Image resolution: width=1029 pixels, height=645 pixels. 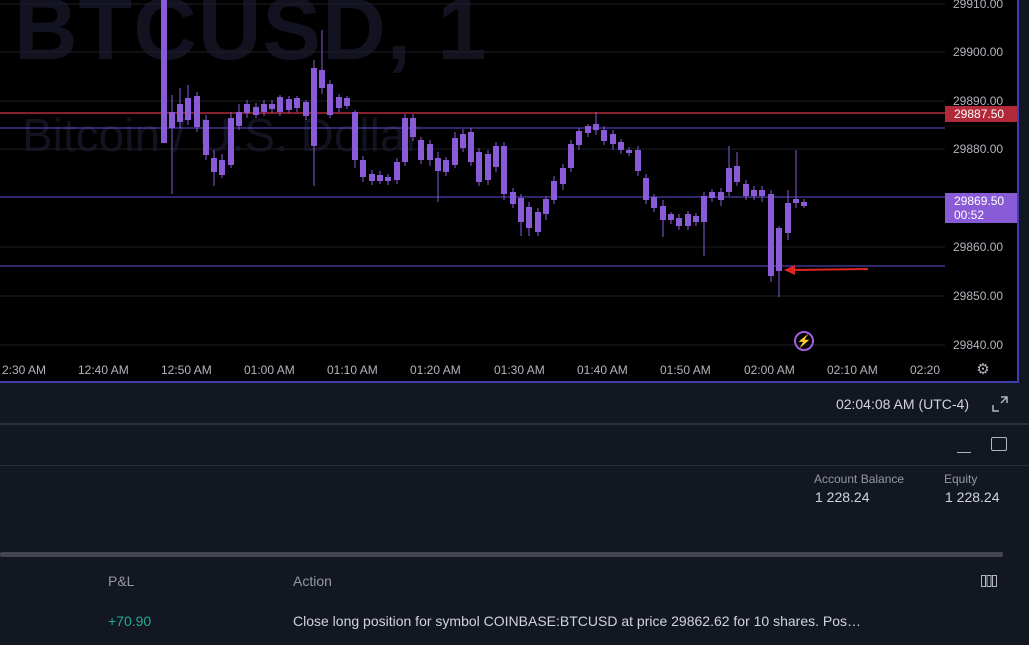 What do you see at coordinates (103, 370) in the screenshot?
I see `time-label: 12:40 AM` at bounding box center [103, 370].